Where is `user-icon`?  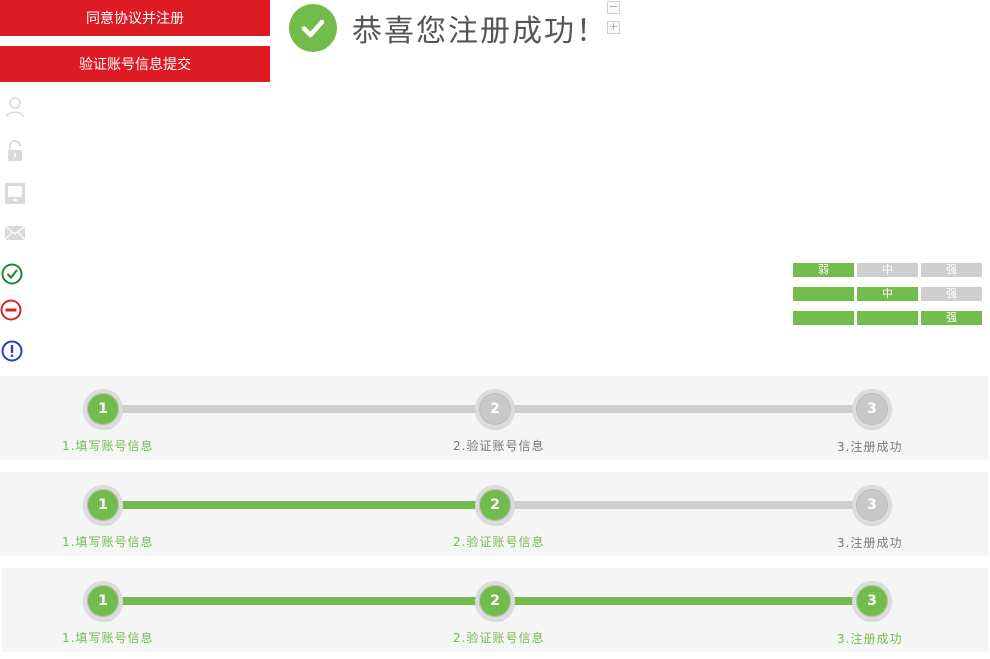
user-icon is located at coordinates (15, 107).